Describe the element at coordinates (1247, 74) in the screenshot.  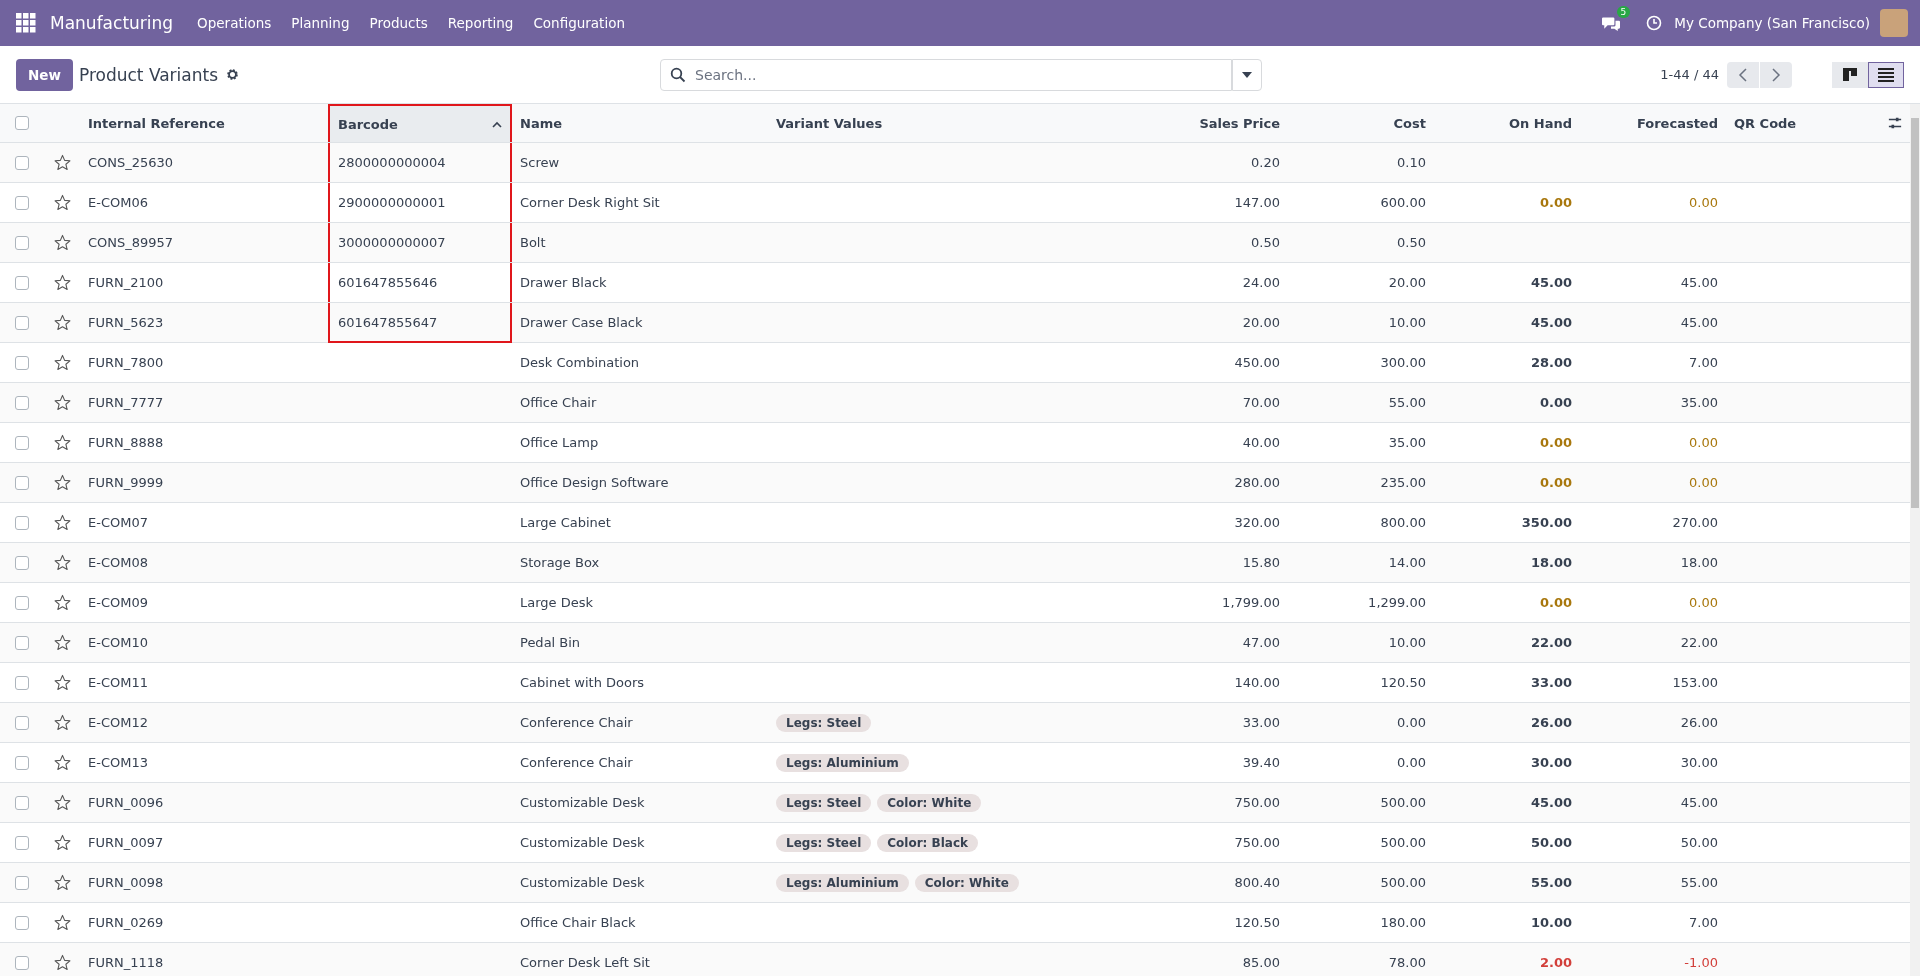
I see `search-options-button` at that location.